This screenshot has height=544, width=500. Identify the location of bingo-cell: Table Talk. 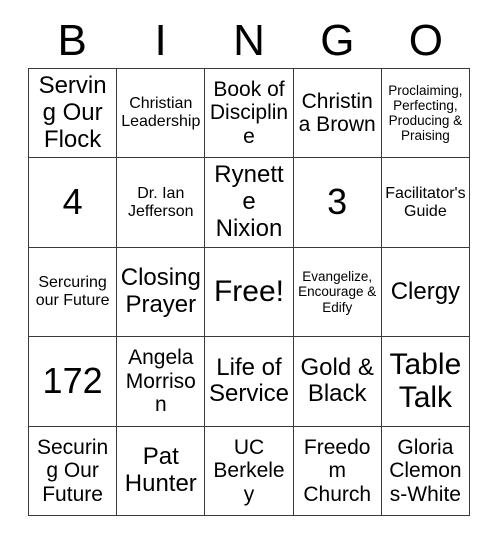
(425, 382).